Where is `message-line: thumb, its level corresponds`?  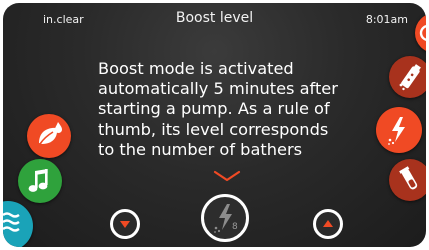
message-line: thumb, its level corresponds is located at coordinates (213, 129).